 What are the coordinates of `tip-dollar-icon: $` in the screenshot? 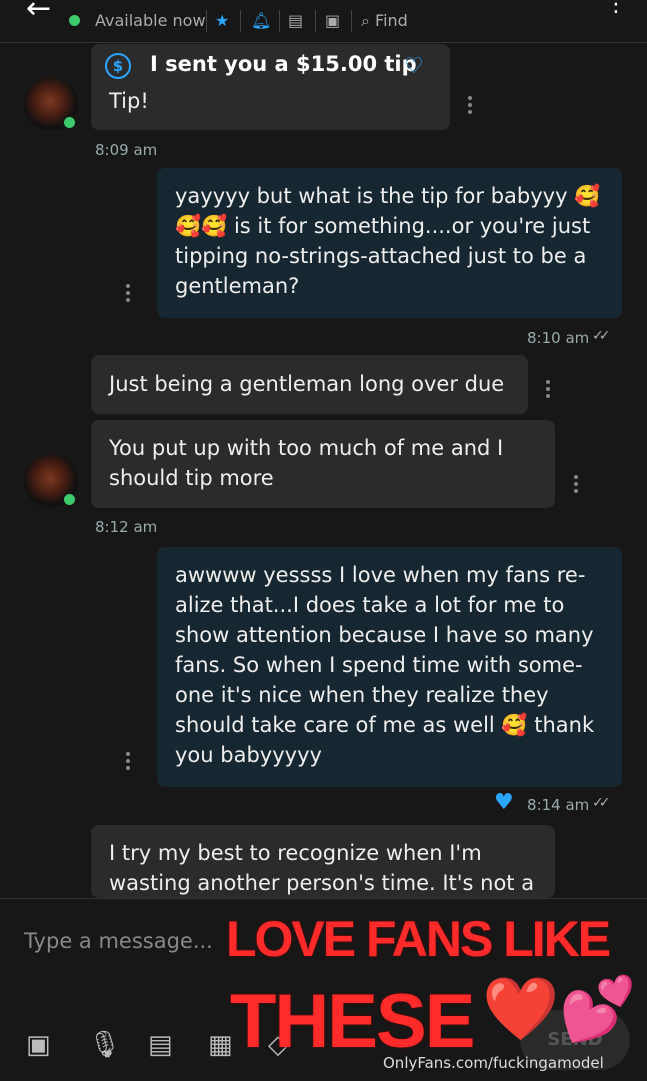 It's located at (118, 66).